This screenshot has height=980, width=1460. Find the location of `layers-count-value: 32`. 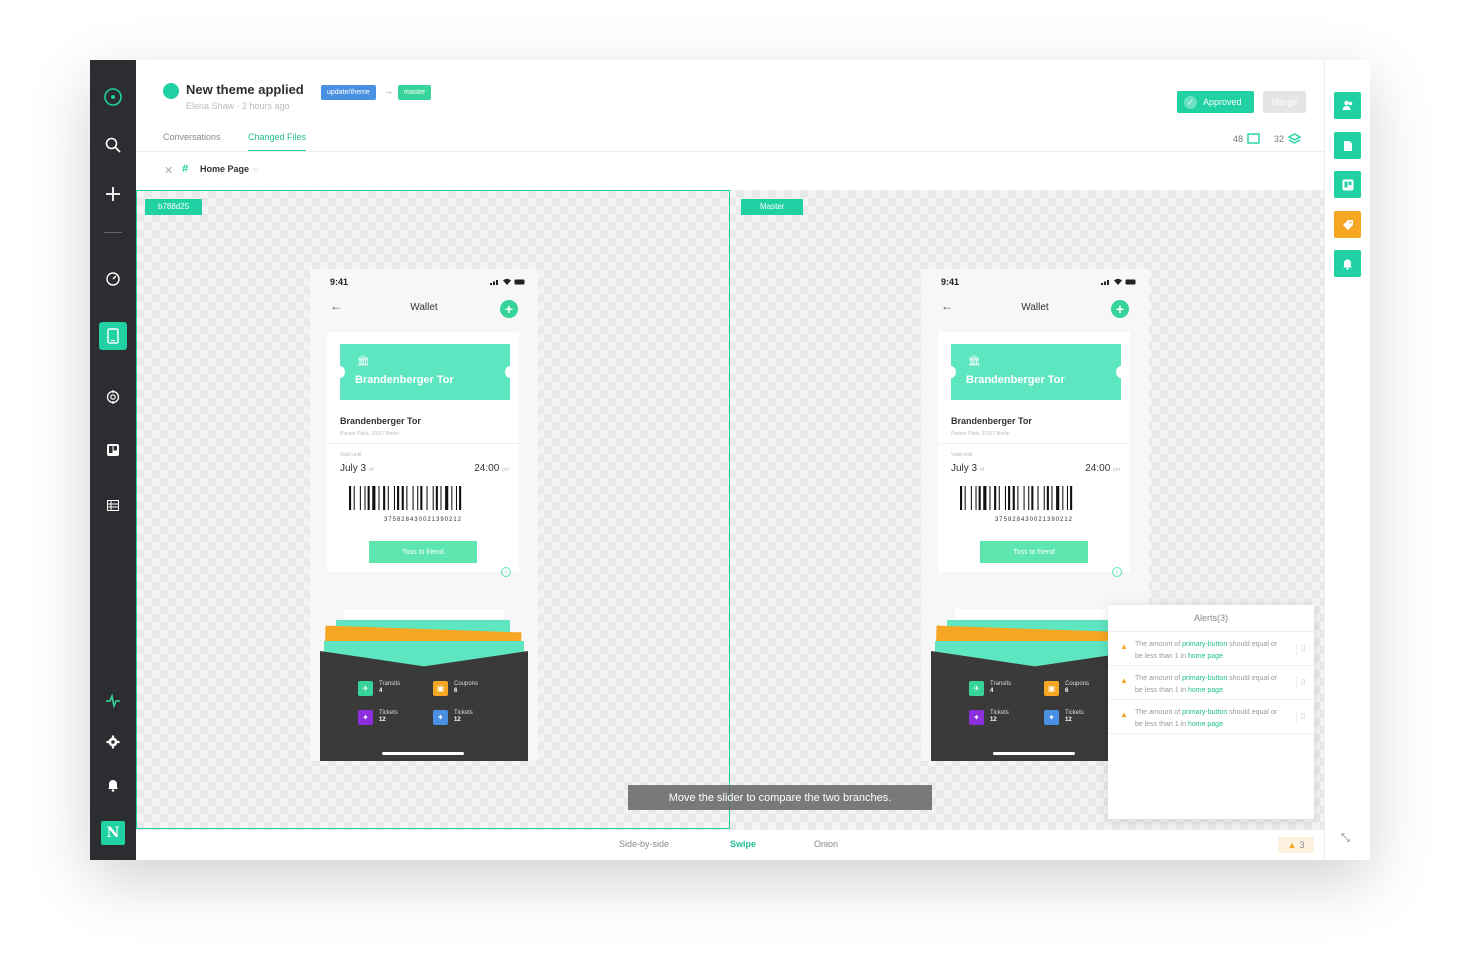

layers-count-value: 32 is located at coordinates (1279, 139).